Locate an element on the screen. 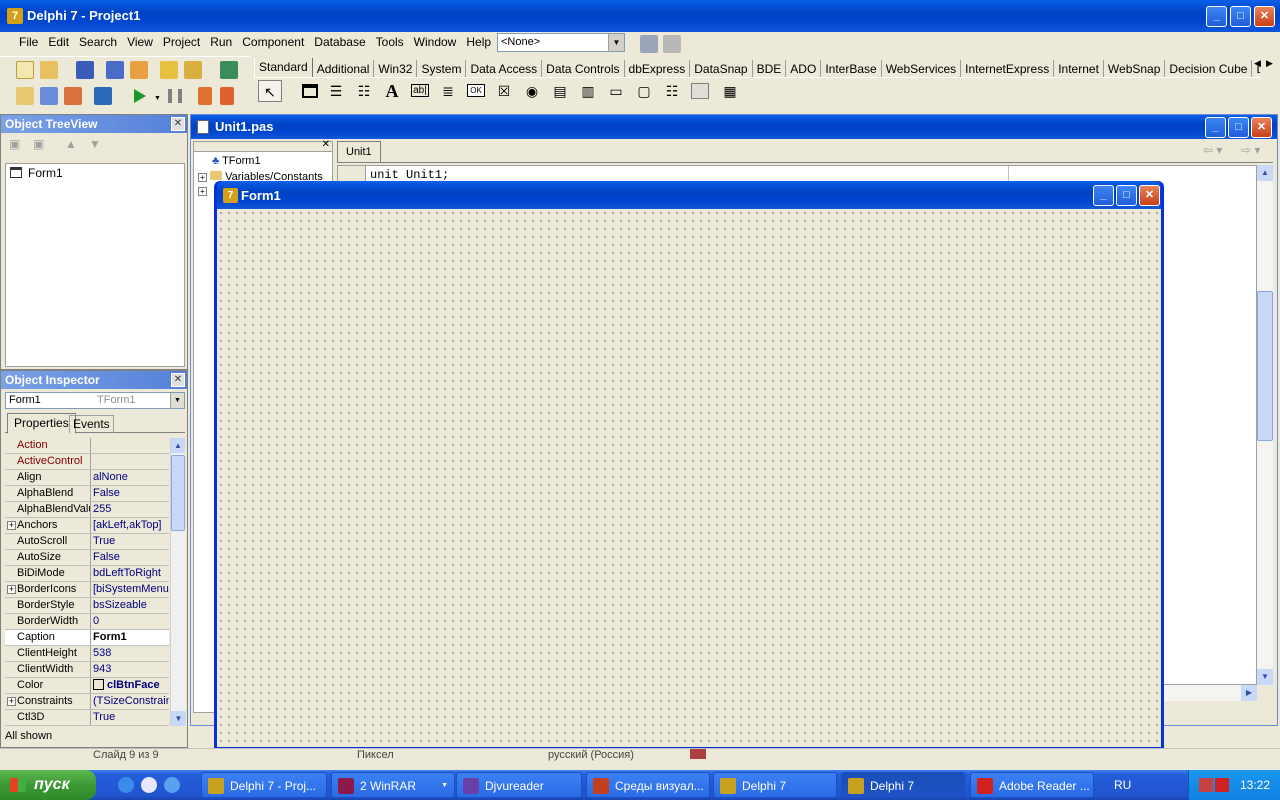 The width and height of the screenshot is (1280, 800). tab-events: Events is located at coordinates (91, 424).